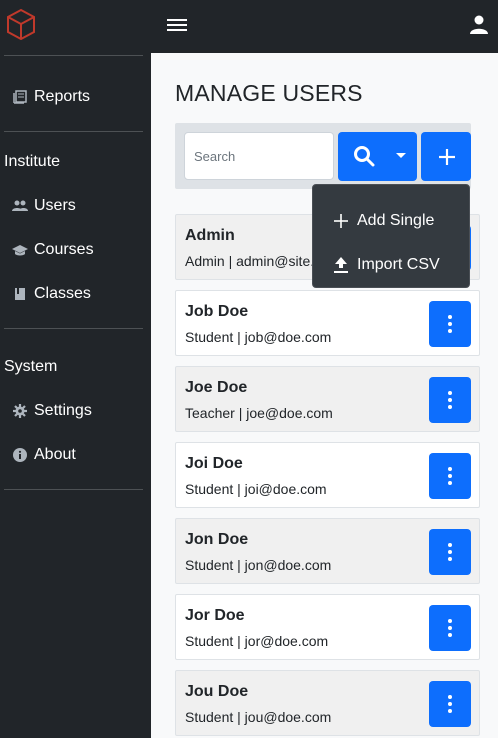  I want to click on user-name: Jon Doe, so click(217, 539).